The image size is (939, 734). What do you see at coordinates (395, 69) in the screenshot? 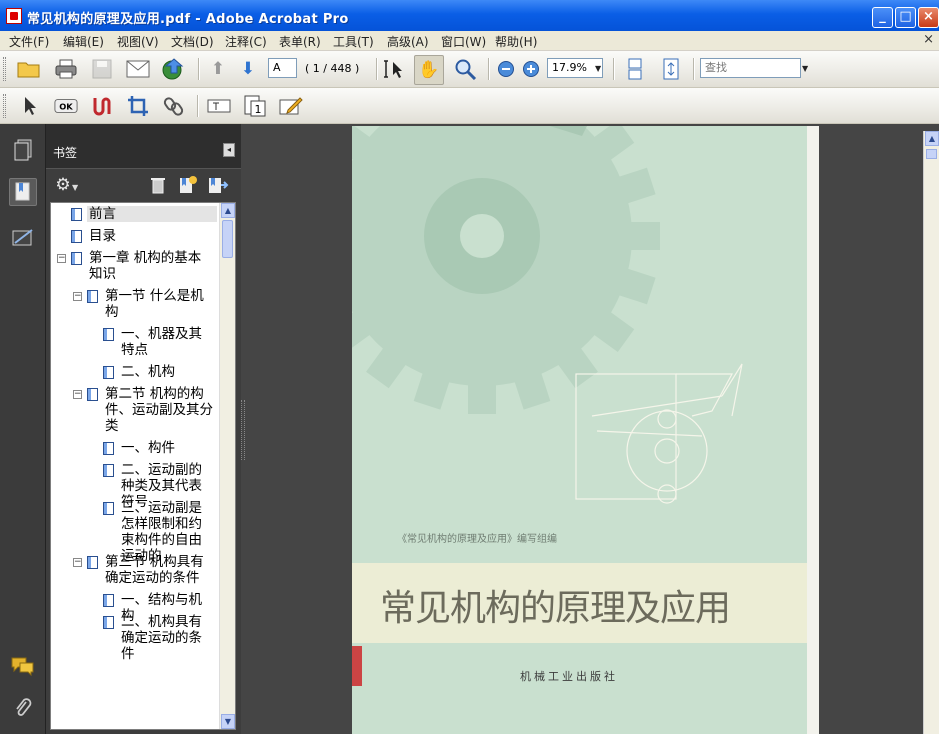
I see `select-text-tool-icon` at bounding box center [395, 69].